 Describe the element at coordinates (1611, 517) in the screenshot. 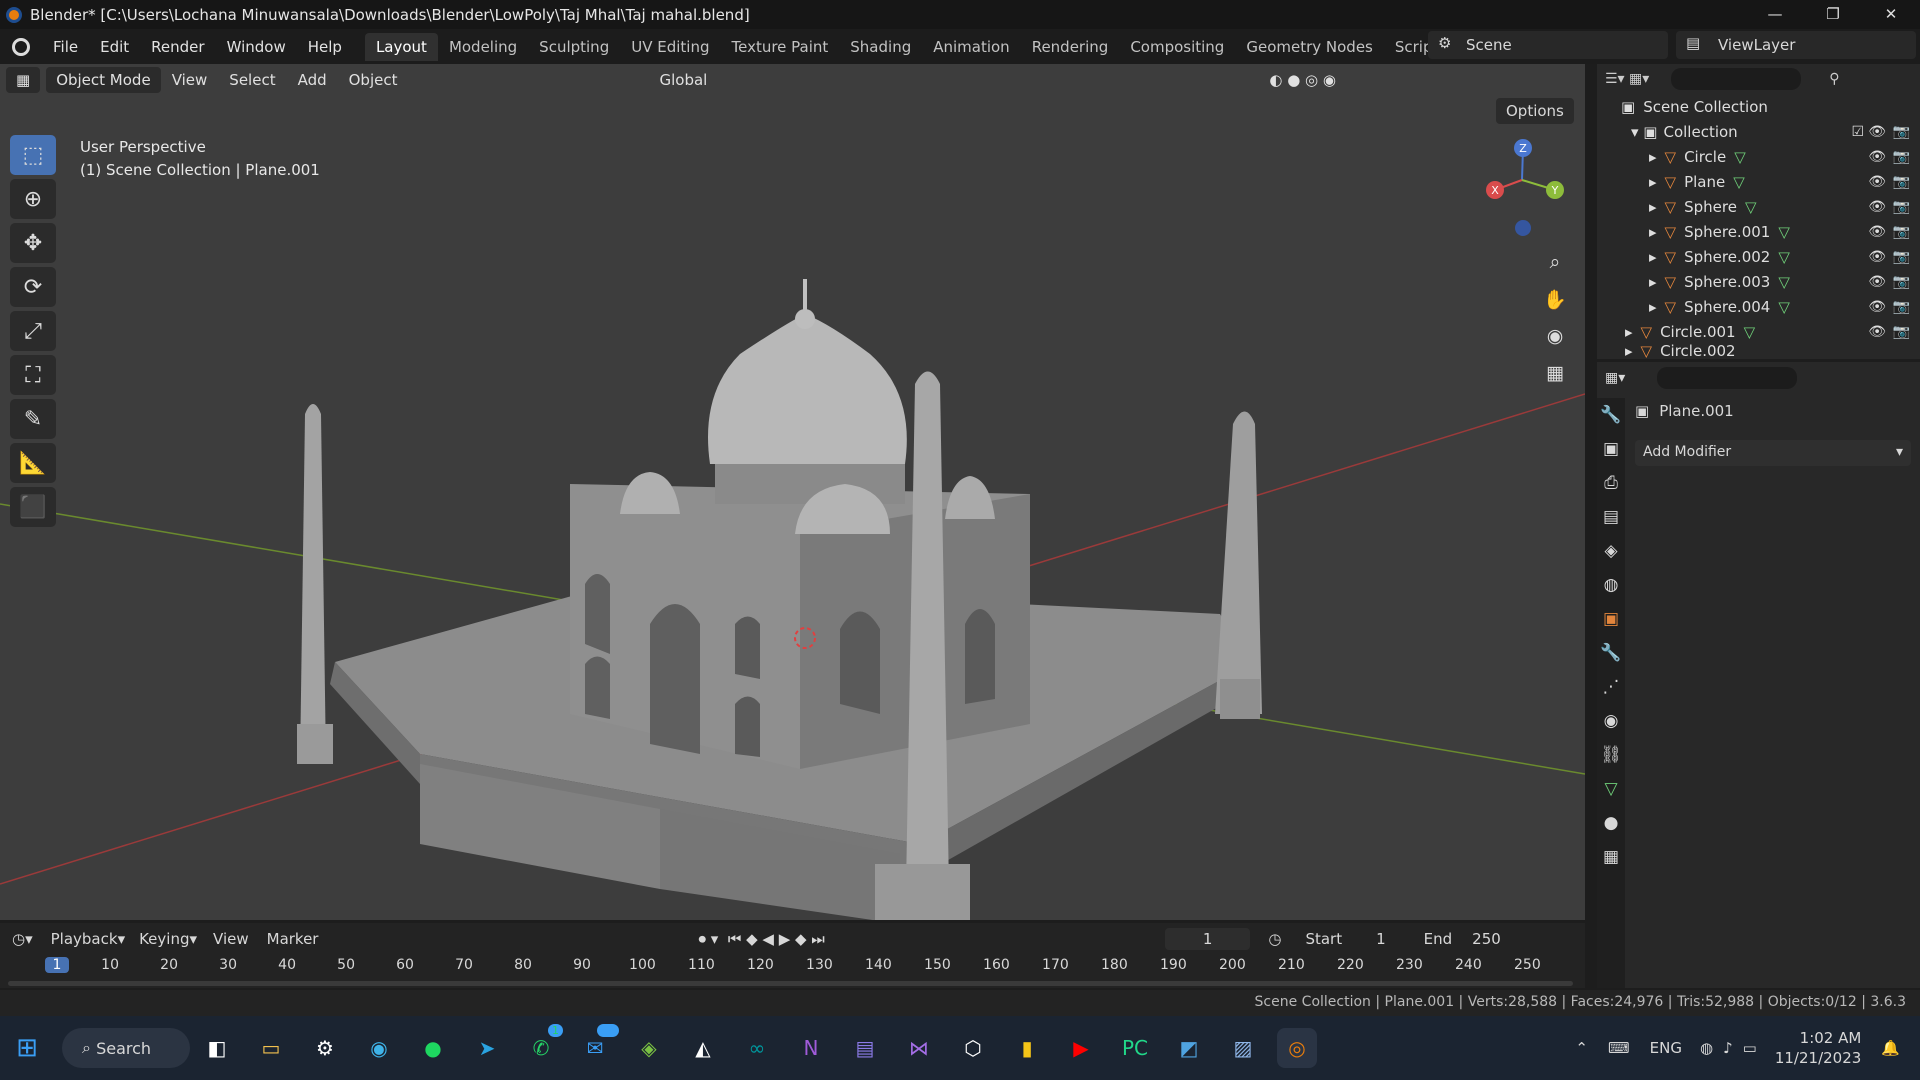

I see `view-layer-tab-icon: ▤` at that location.